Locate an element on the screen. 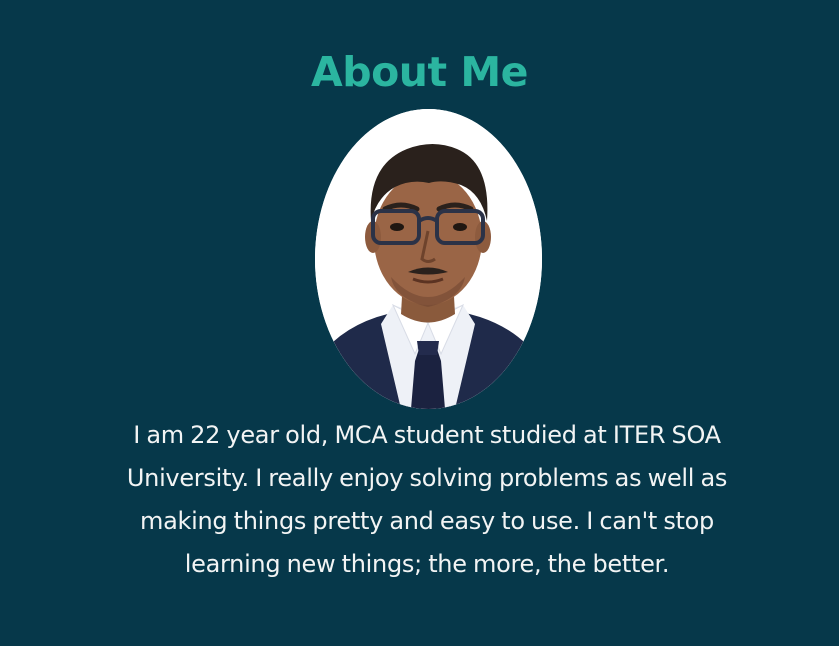  about-title: About Me is located at coordinates (419, 72).